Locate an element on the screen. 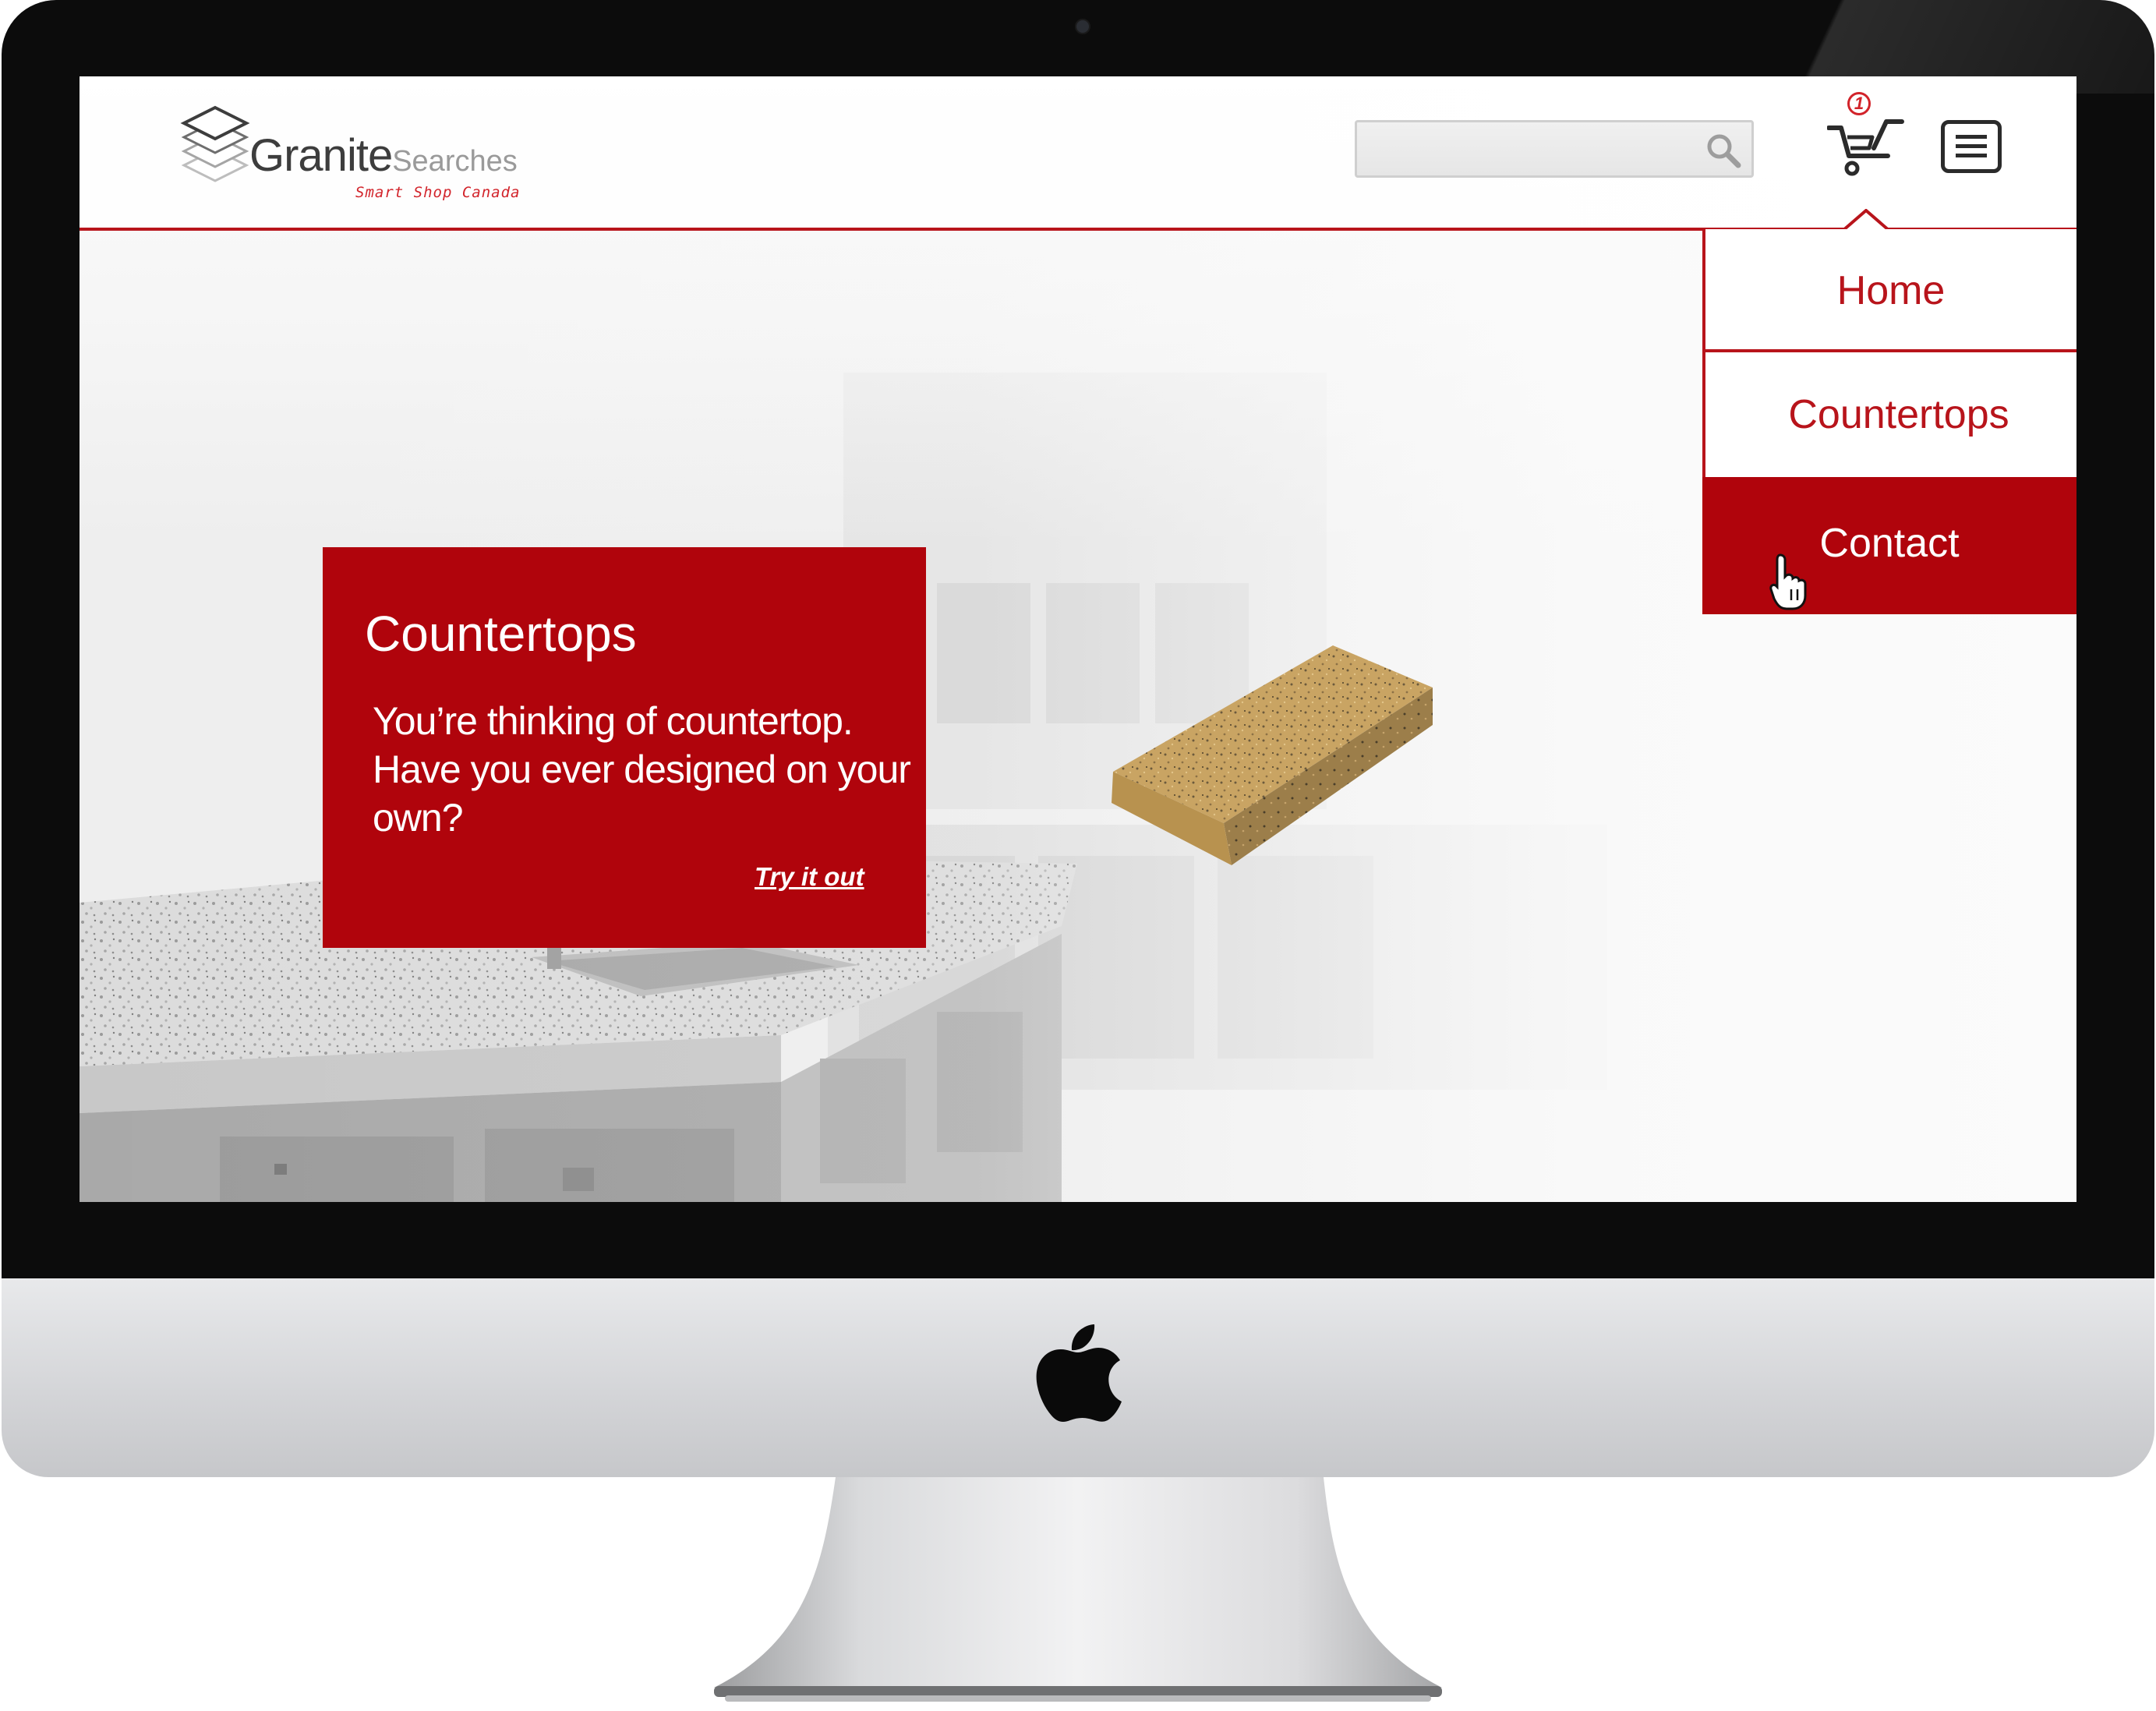 This screenshot has width=2156, height=1711. granite-sample-image is located at coordinates (1272, 755).